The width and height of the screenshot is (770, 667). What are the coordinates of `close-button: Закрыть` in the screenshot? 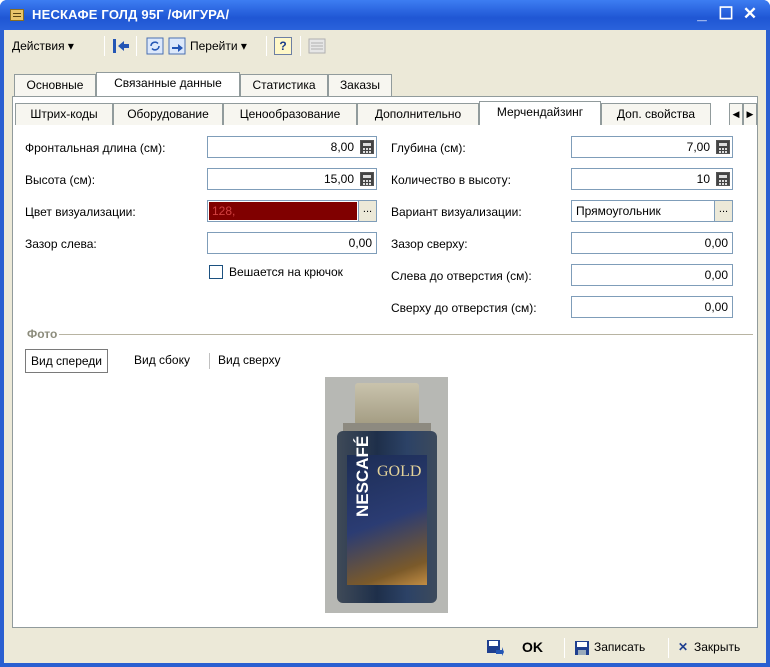 It's located at (717, 647).